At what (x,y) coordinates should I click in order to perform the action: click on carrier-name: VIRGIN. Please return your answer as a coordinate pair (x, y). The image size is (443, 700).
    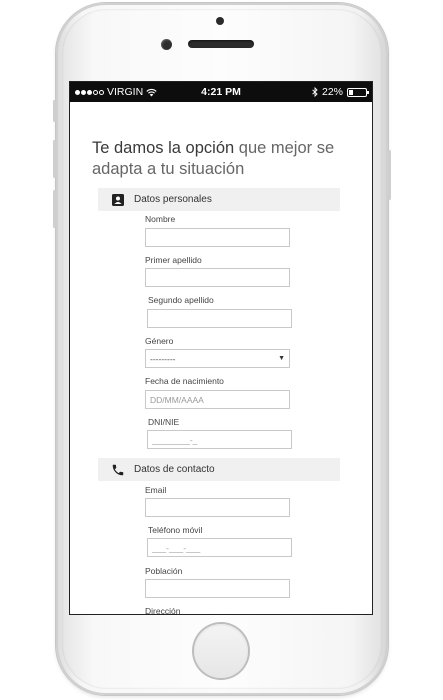
    Looking at the image, I should click on (125, 92).